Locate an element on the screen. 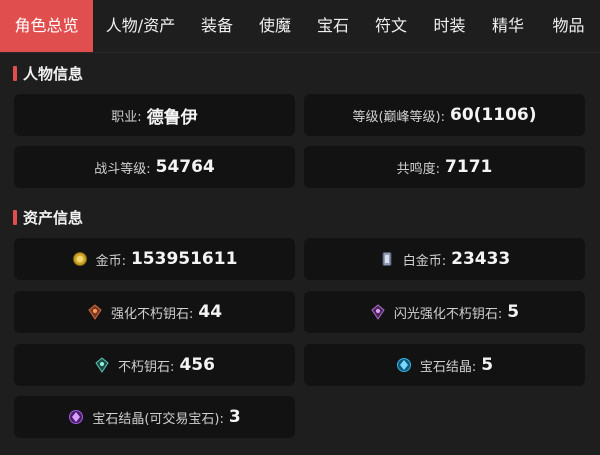  flawless-reforge-stone-icon is located at coordinates (378, 312).